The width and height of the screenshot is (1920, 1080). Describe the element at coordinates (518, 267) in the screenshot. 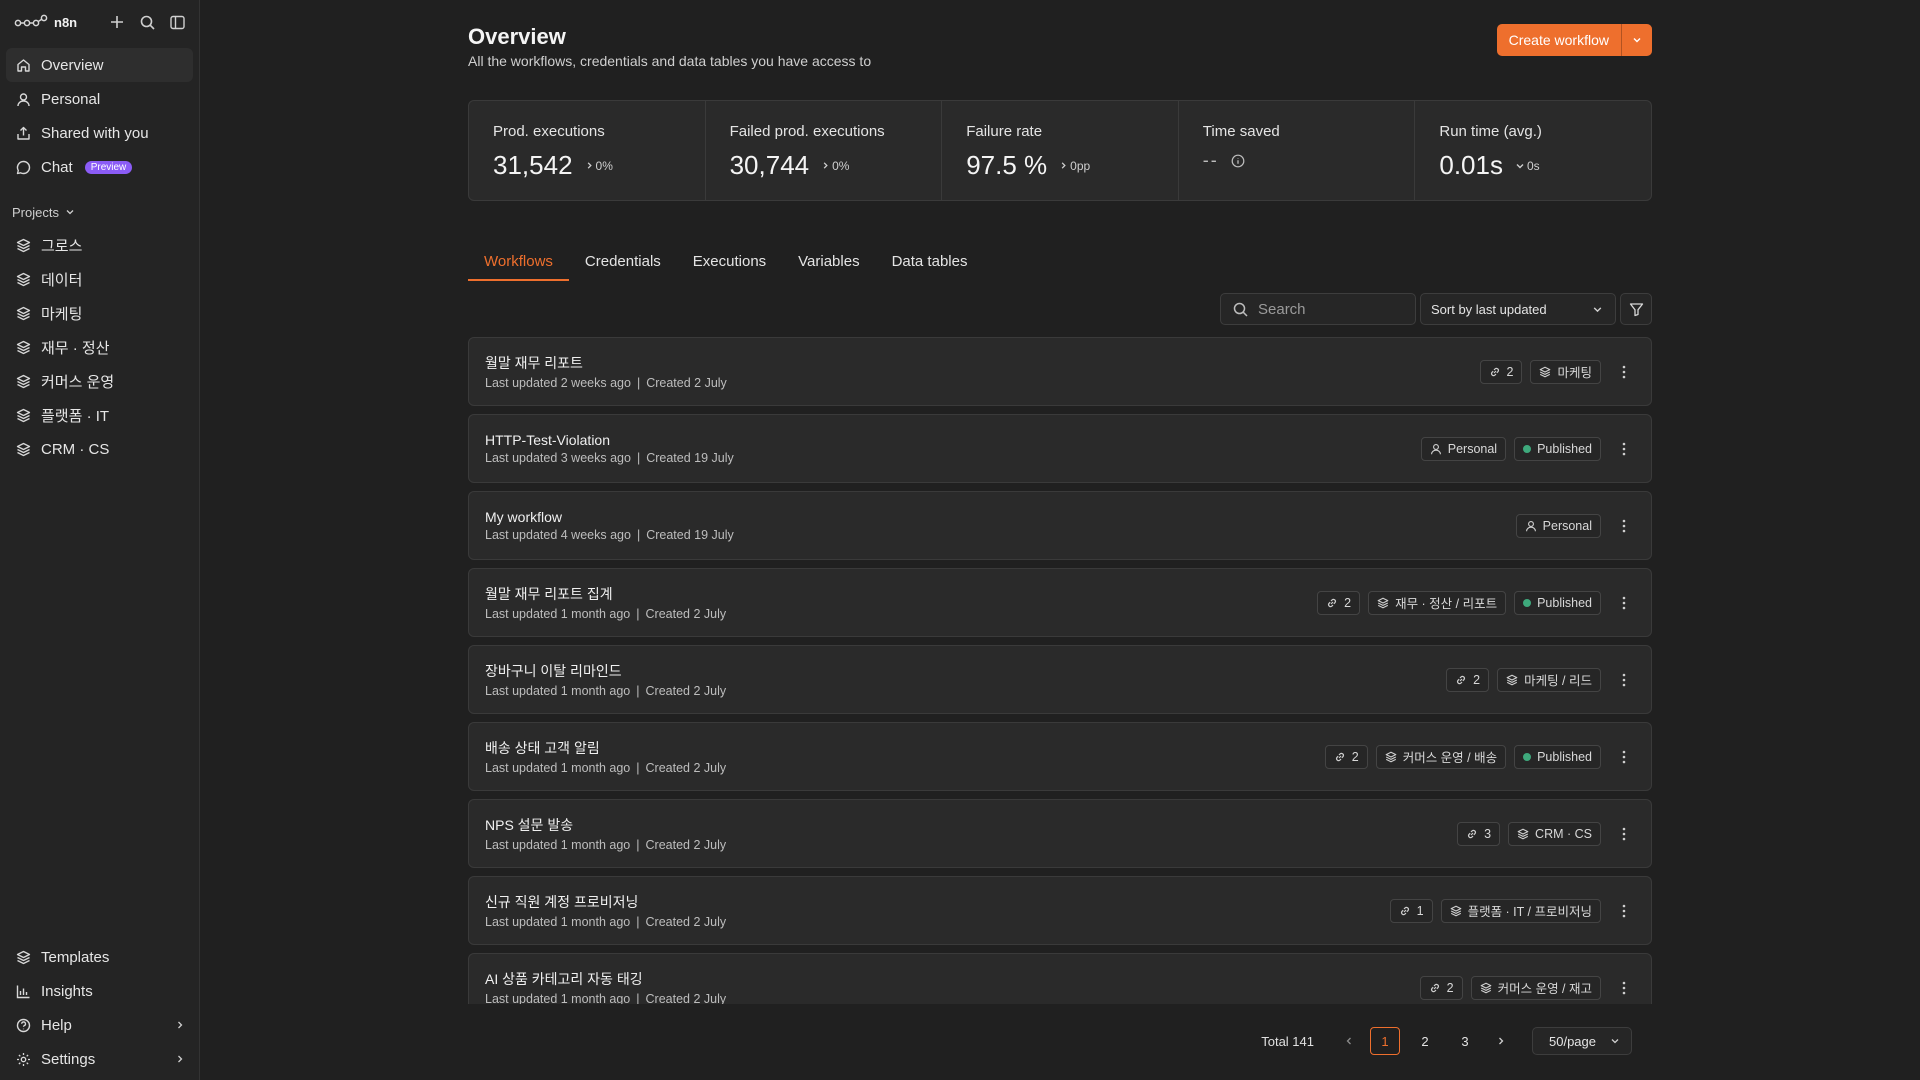

I see `tab-workflows: Workflows` at that location.